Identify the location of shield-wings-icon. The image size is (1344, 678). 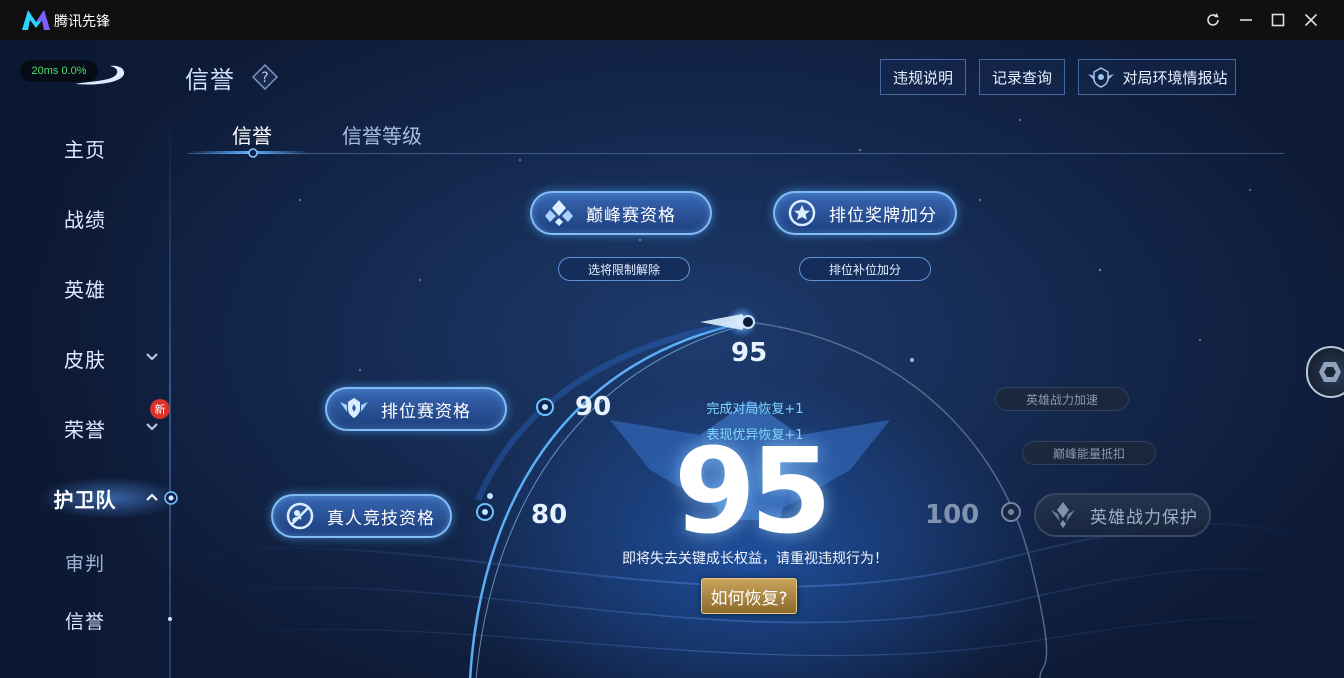
(1101, 77).